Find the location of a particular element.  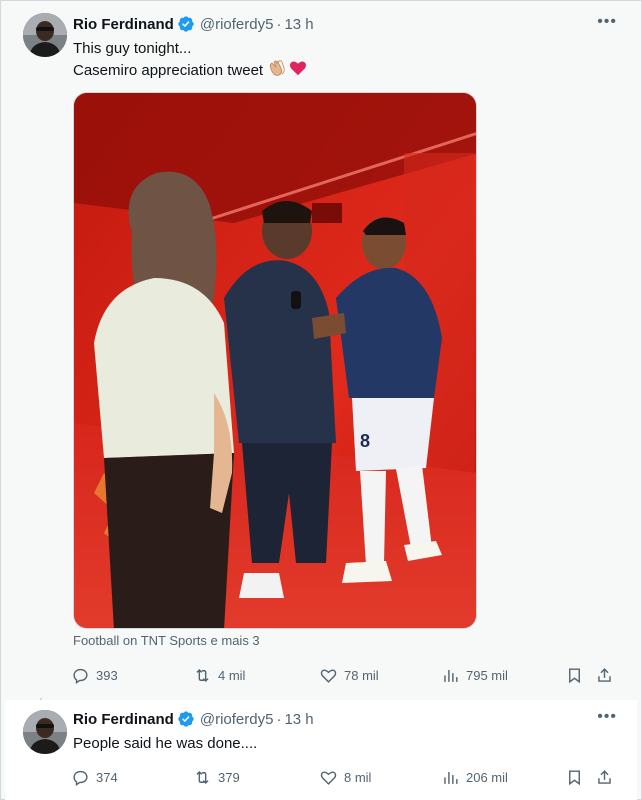

views-button: 206 mil is located at coordinates (474, 777).